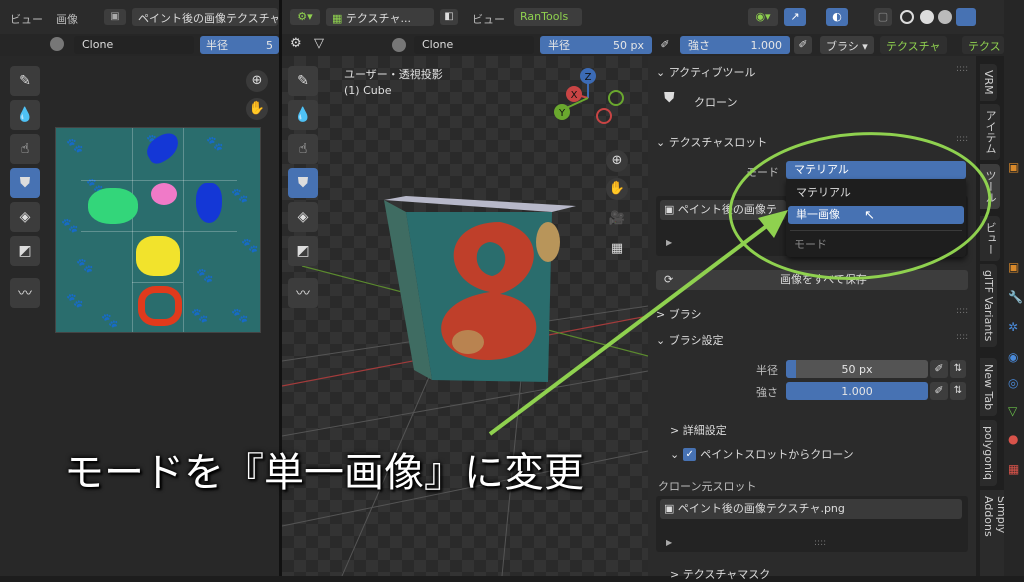  I want to click on highlight-ellipse, so click(860, 206).